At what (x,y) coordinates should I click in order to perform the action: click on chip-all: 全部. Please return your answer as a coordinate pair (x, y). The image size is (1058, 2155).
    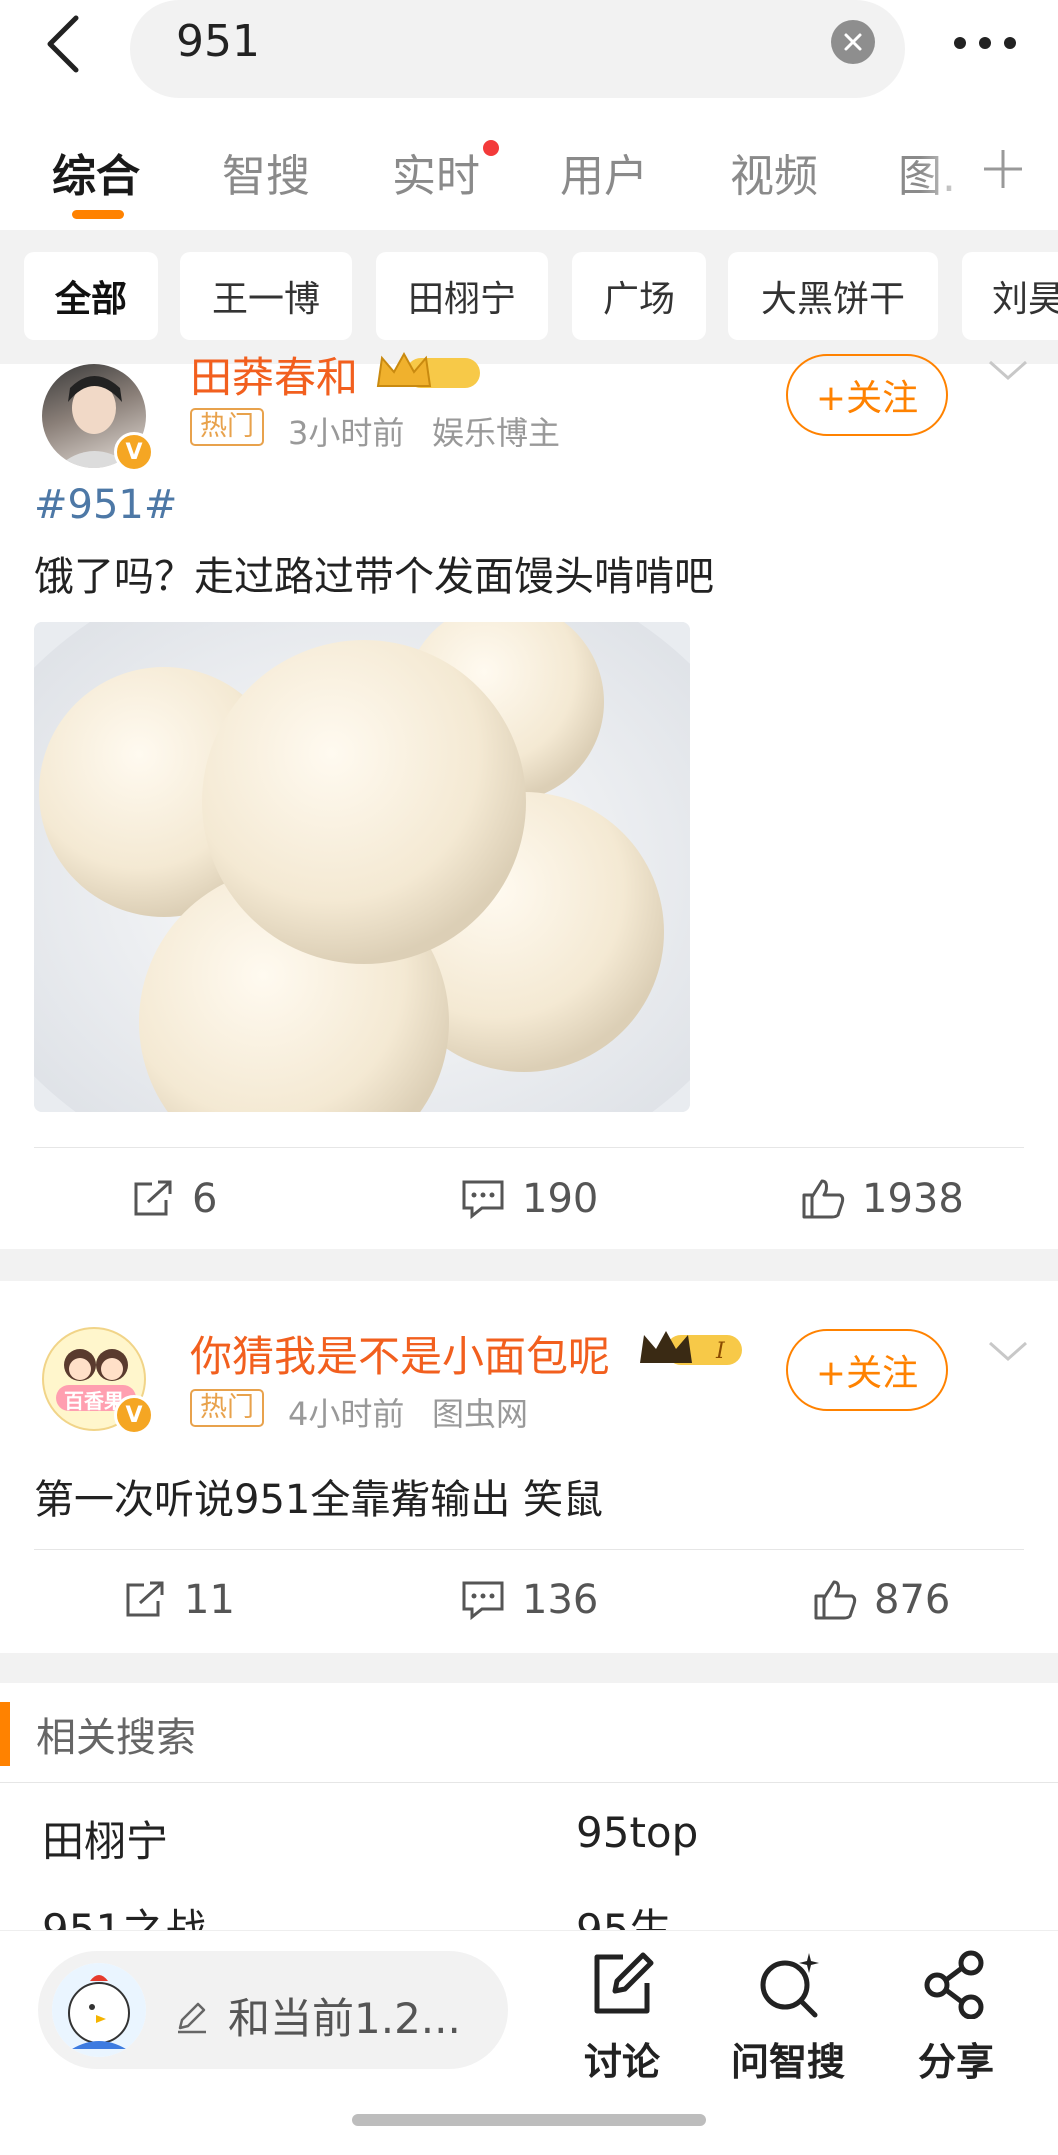
    Looking at the image, I should click on (91, 296).